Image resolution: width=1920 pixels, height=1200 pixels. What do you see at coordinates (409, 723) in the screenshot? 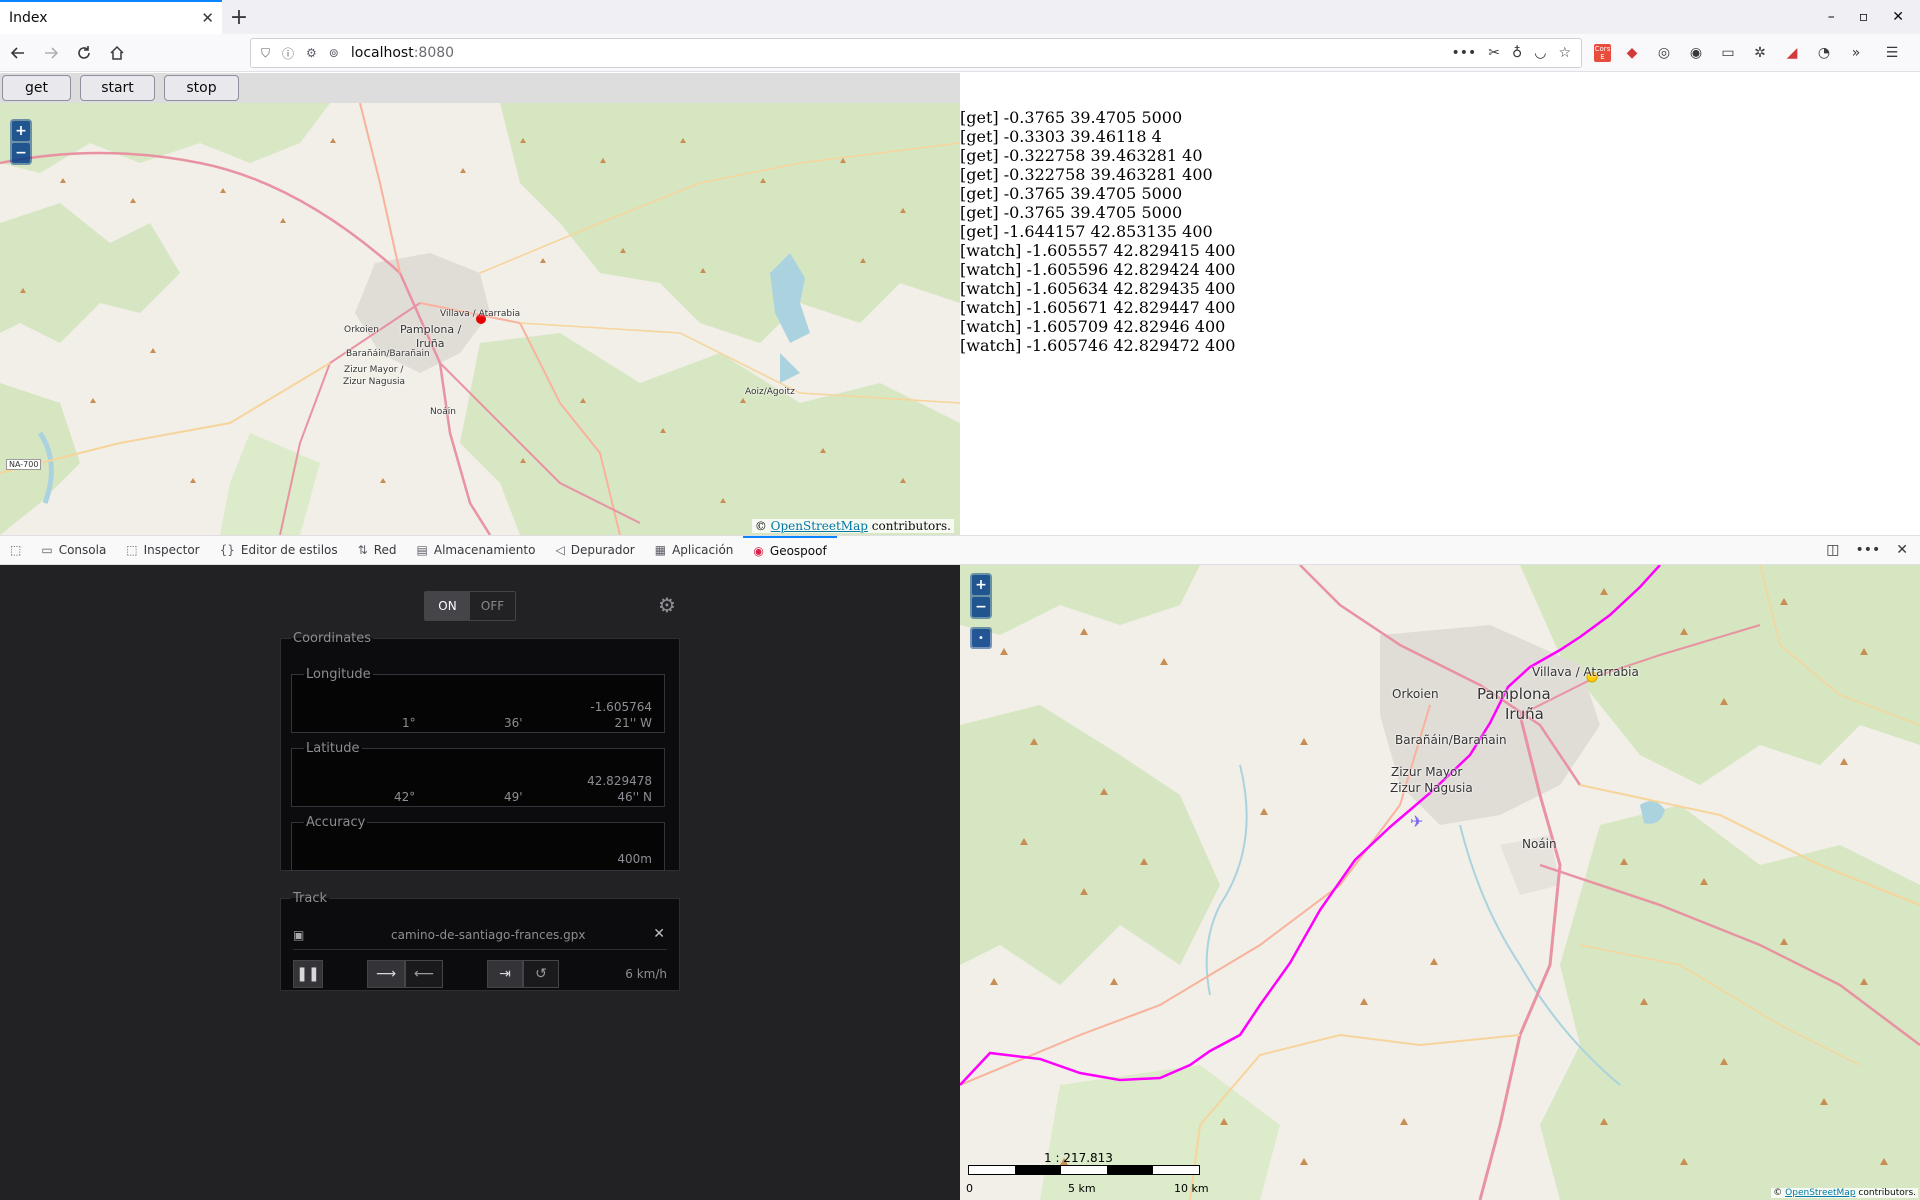
I see `longitude-degrees: 1°` at bounding box center [409, 723].